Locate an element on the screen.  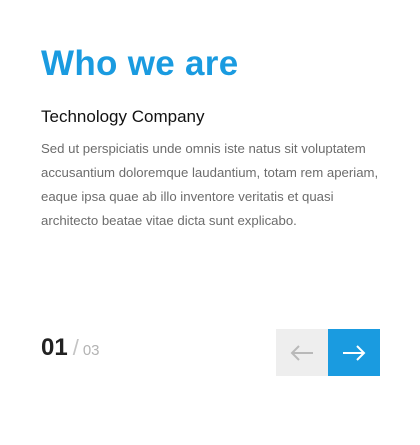
previous-slide-button is located at coordinates (302, 352).